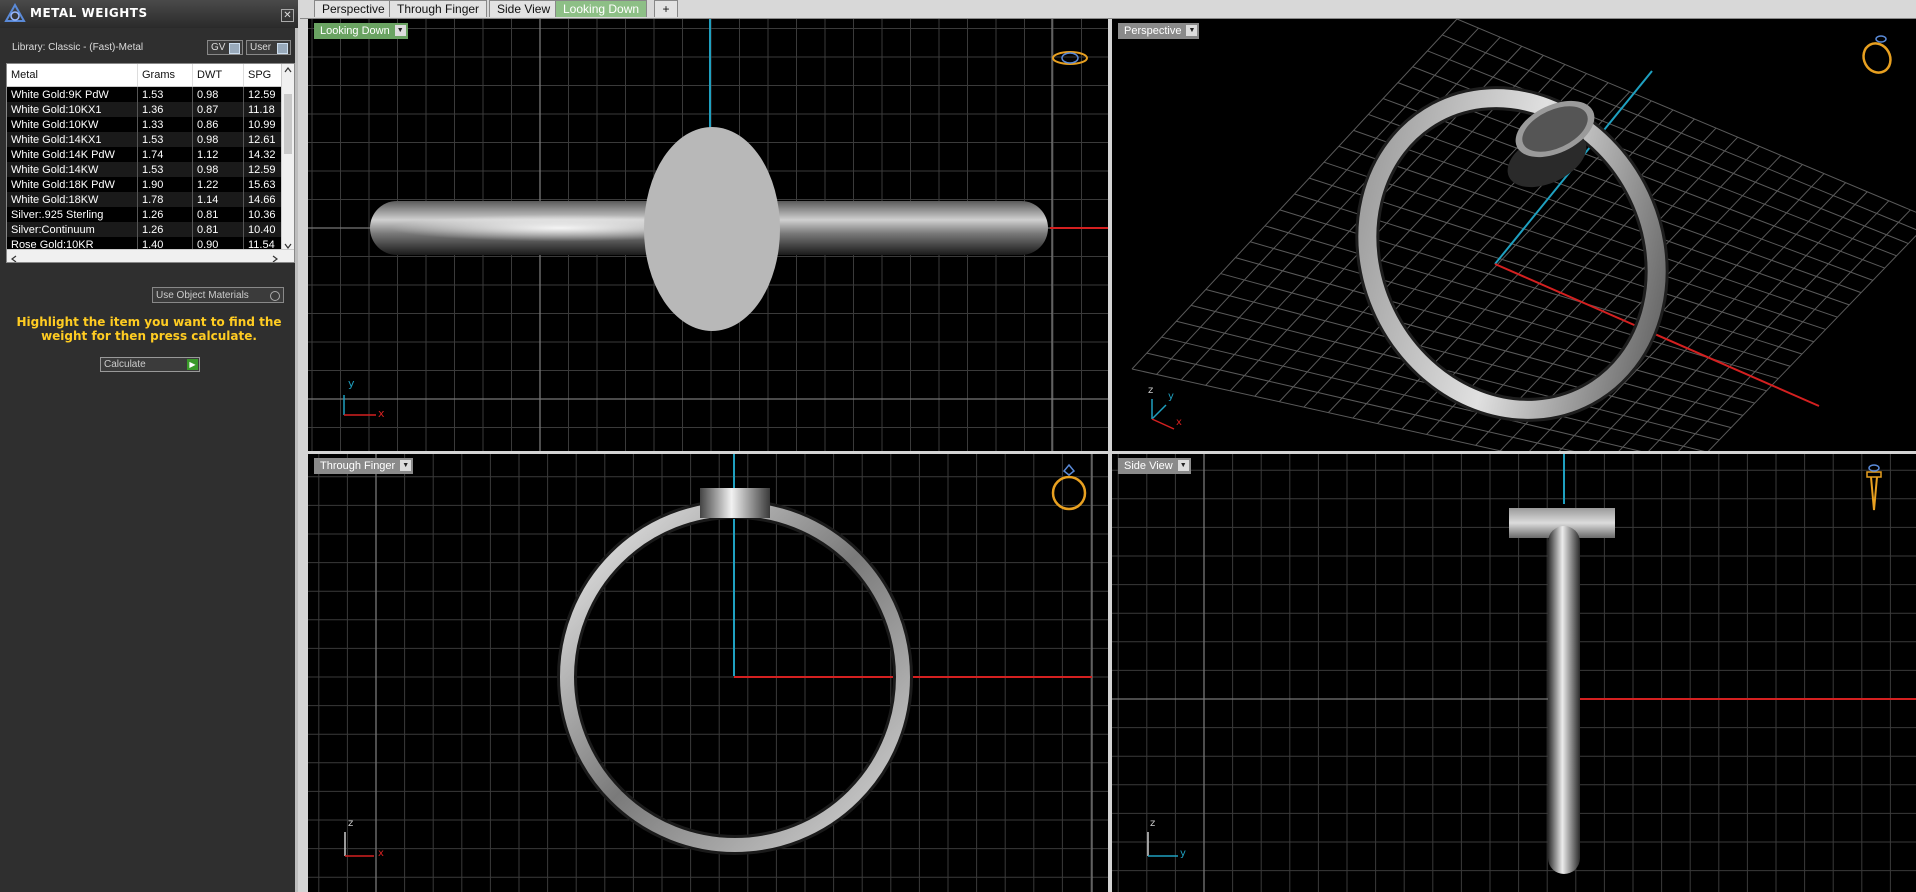  I want to click on user-toggle-label: User, so click(261, 47).